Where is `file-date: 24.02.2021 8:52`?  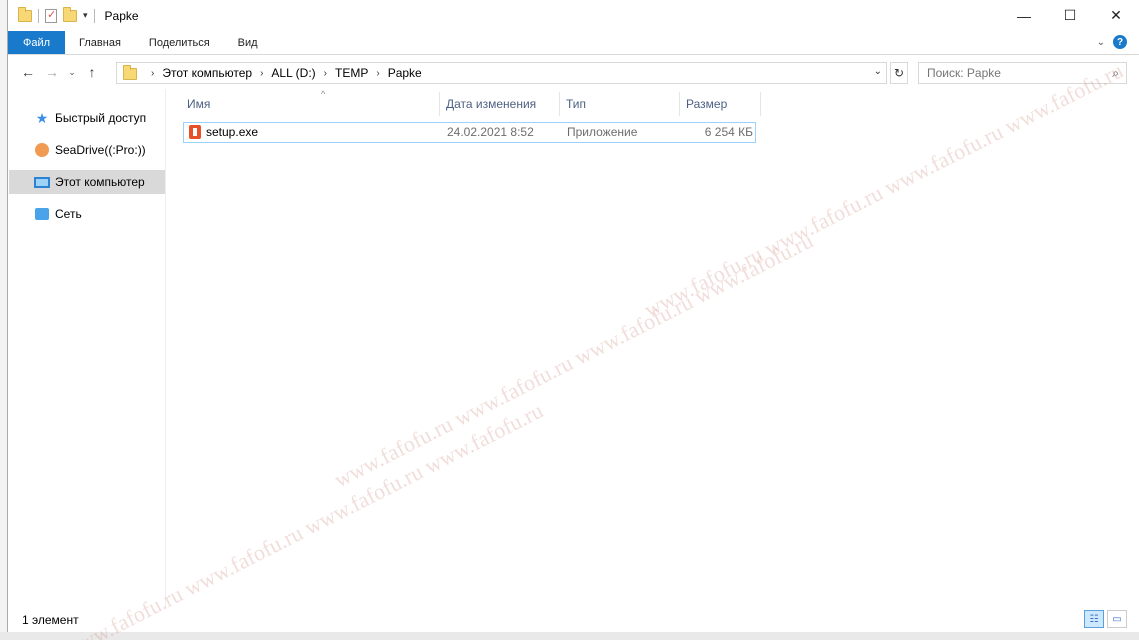 file-date: 24.02.2021 8:52 is located at coordinates (490, 132).